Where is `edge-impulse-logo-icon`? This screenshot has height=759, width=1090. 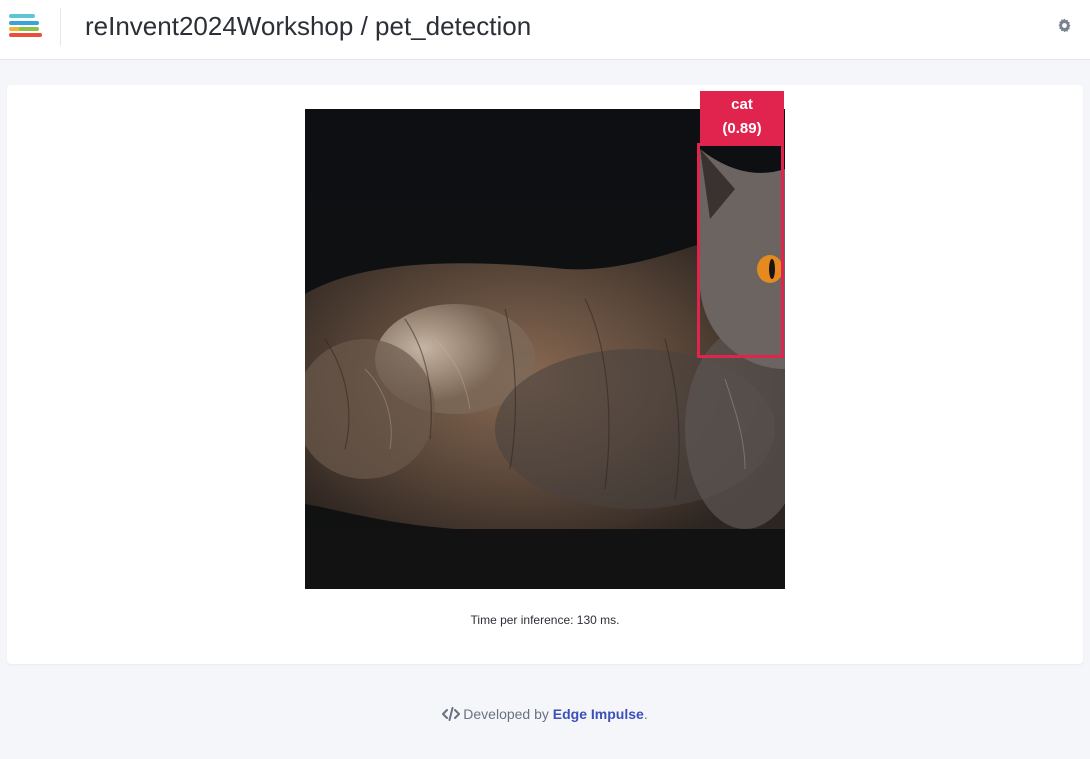
edge-impulse-logo-icon is located at coordinates (26, 26).